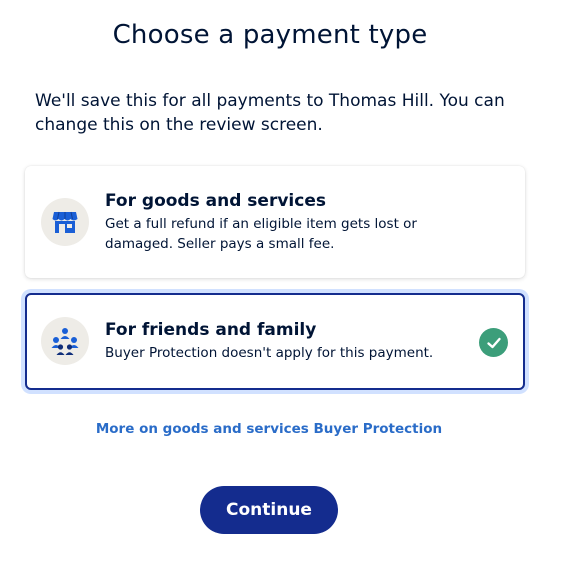 The image size is (566, 563). I want to click on checkmark-icon, so click(493, 342).